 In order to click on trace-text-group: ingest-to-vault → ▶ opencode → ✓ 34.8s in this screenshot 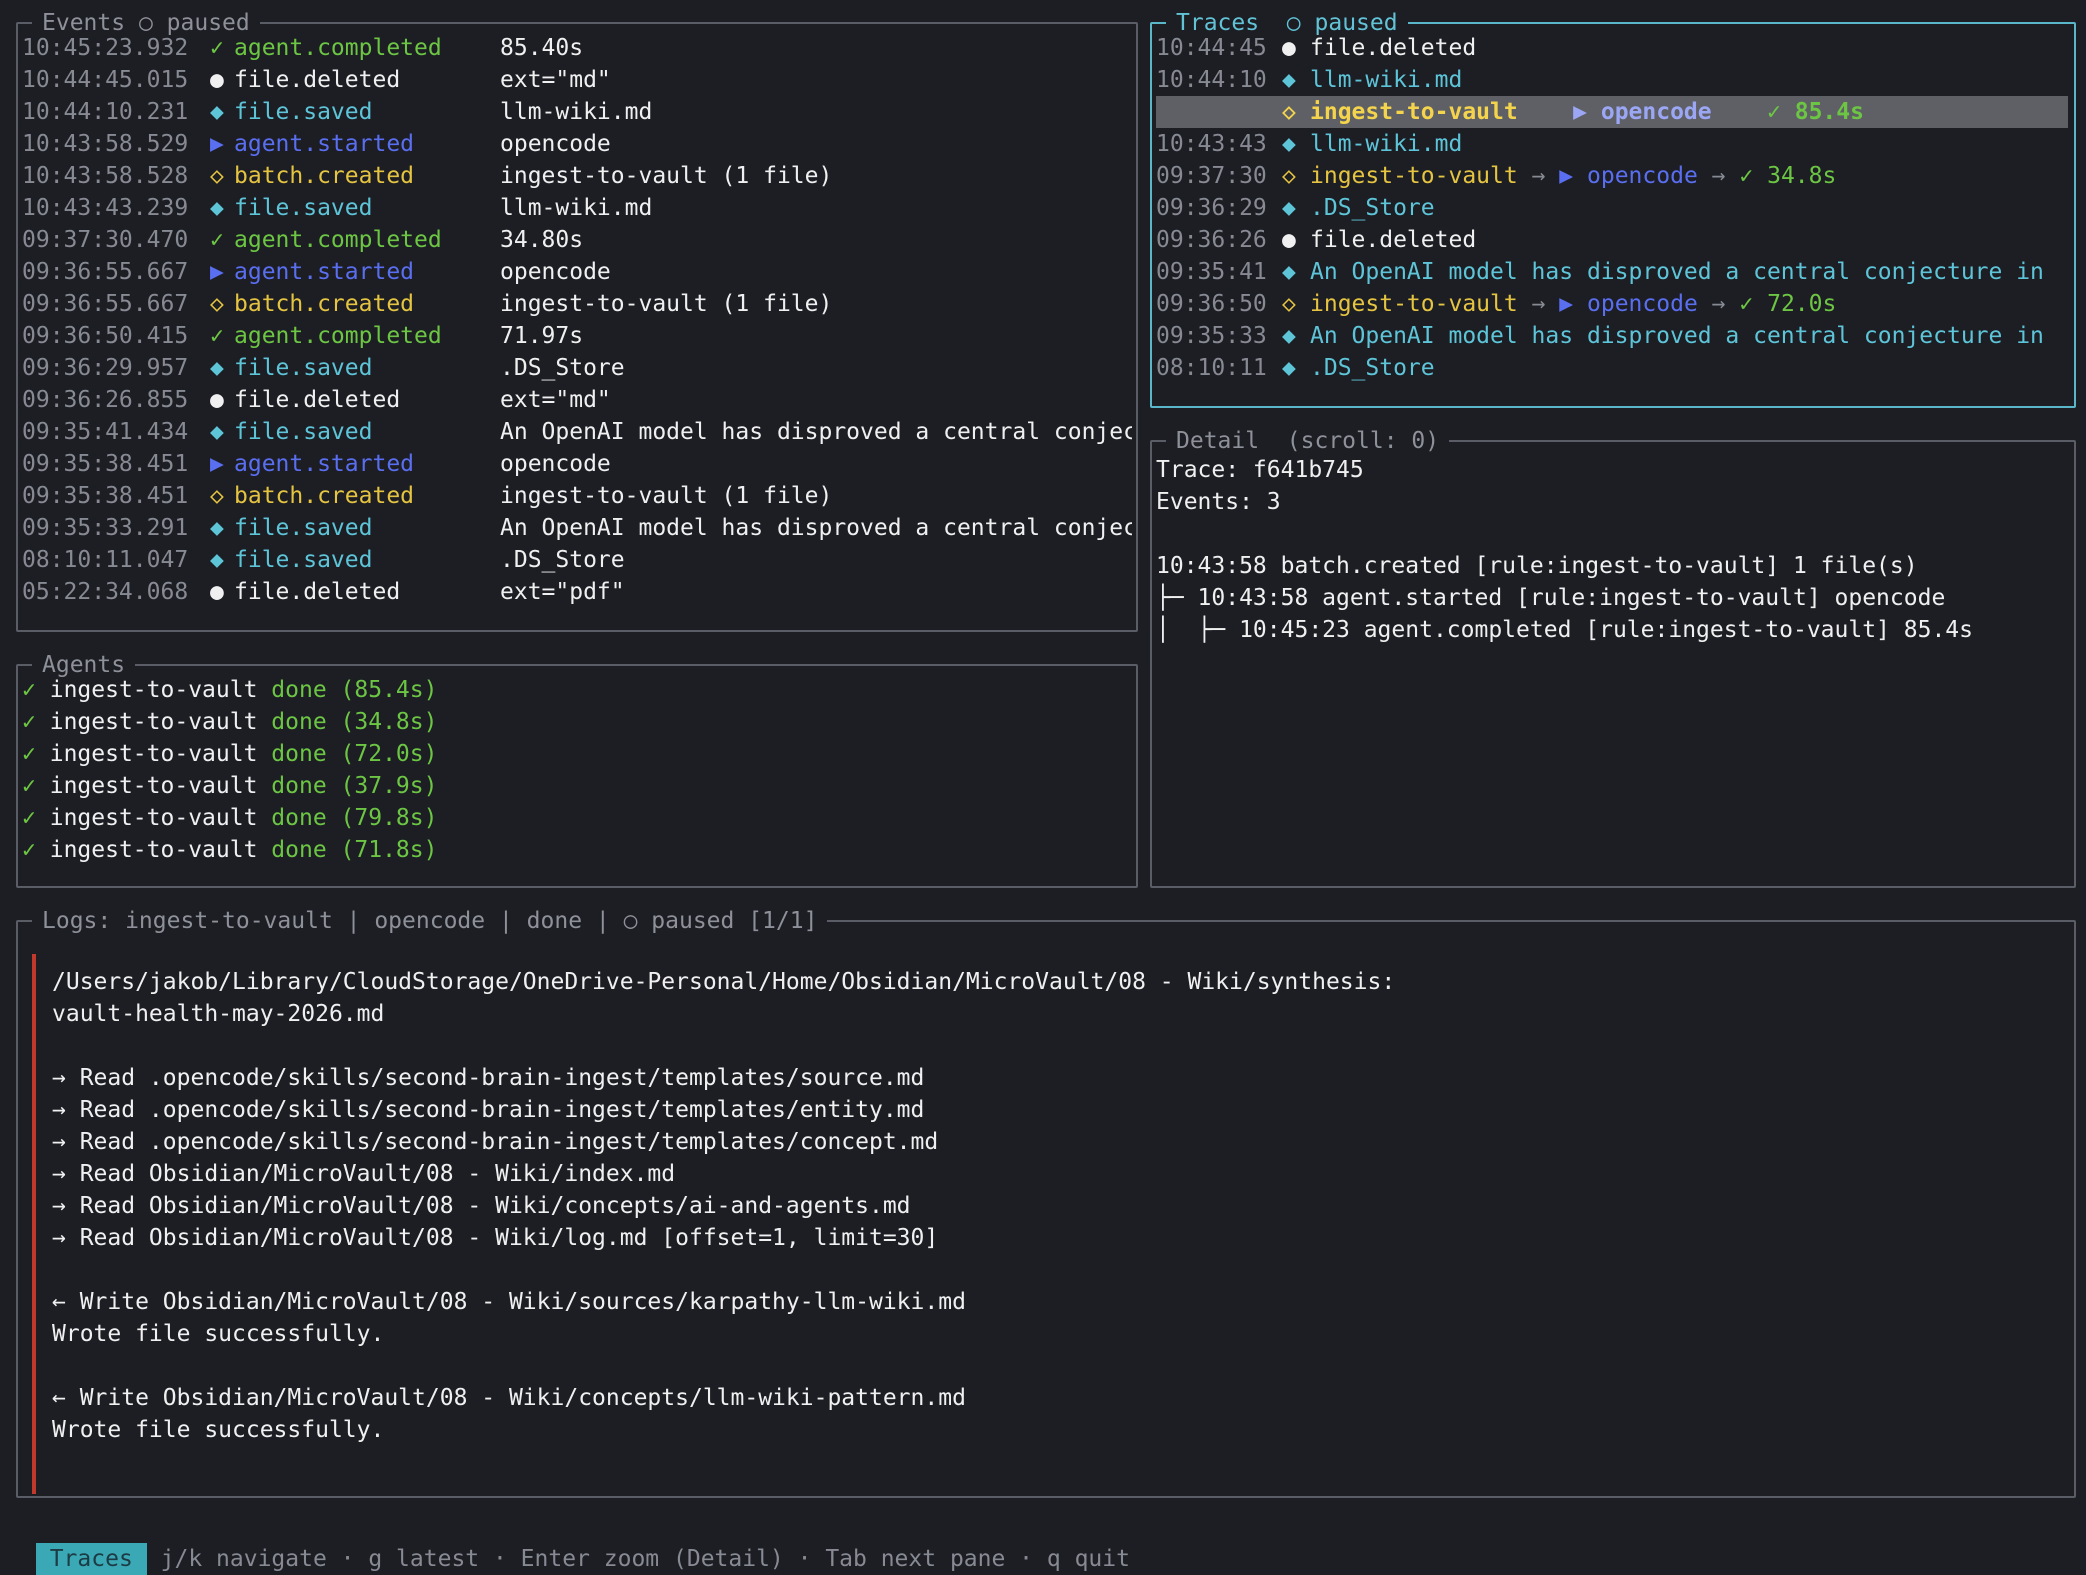, I will do `click(1573, 176)`.